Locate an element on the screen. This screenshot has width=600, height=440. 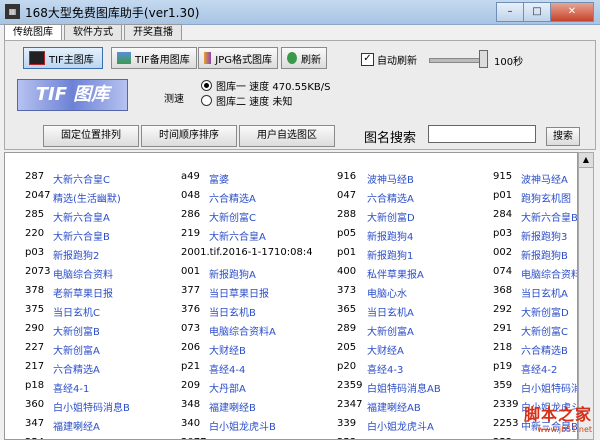
list-item-link: 新报跑狗4 is located at coordinates (390, 235).